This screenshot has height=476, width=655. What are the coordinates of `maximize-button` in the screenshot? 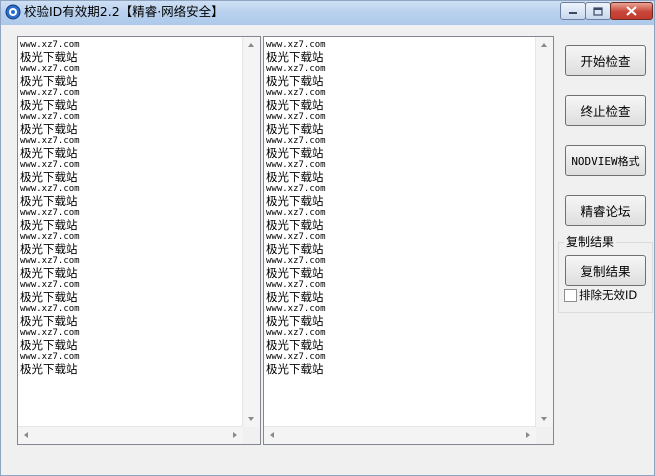 It's located at (598, 11).